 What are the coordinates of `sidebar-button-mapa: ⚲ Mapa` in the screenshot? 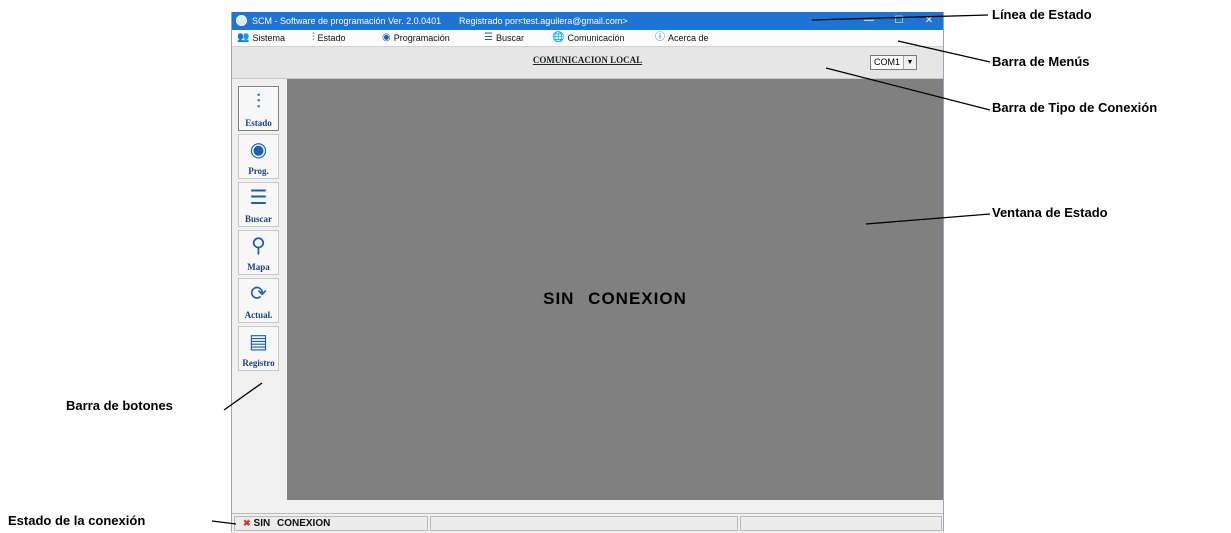 It's located at (258, 252).